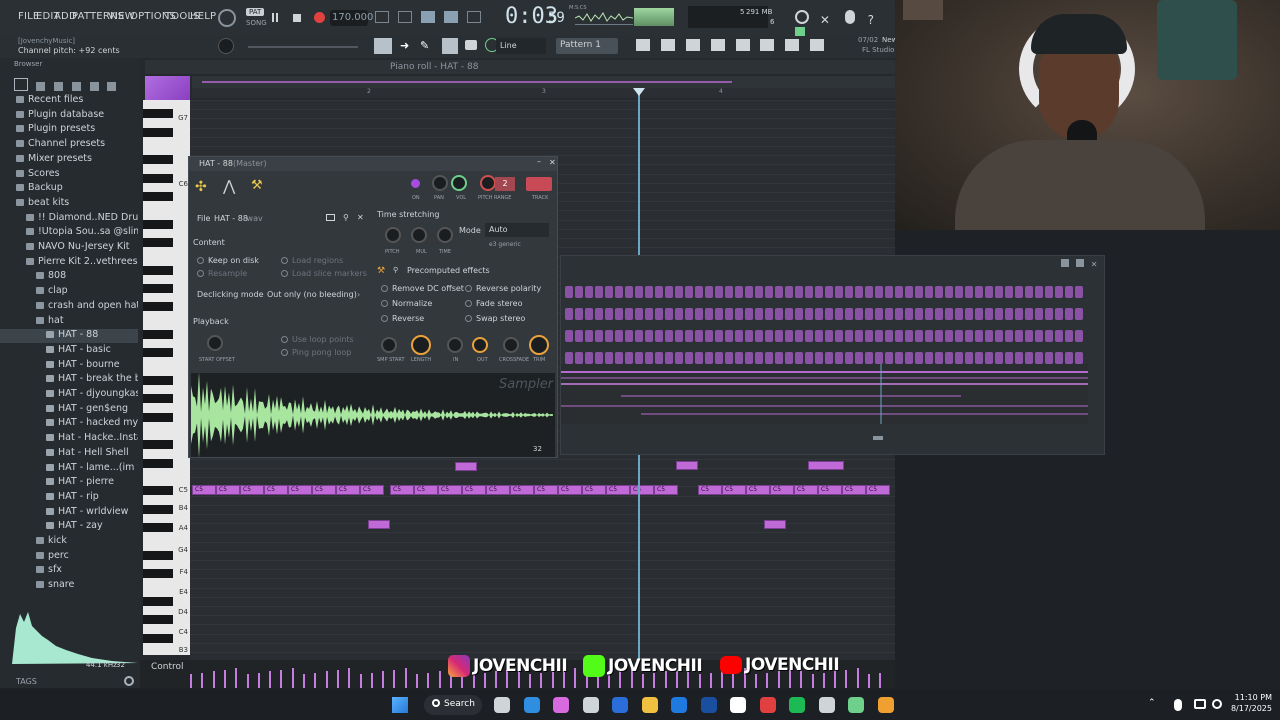 The image size is (1280, 720). What do you see at coordinates (431, 18) in the screenshot?
I see `pattern-tools` at bounding box center [431, 18].